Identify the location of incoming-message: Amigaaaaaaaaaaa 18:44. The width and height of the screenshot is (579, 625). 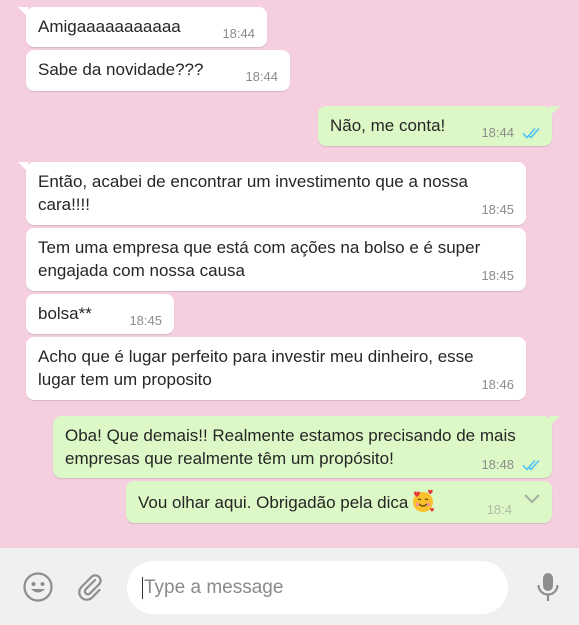
(142, 27).